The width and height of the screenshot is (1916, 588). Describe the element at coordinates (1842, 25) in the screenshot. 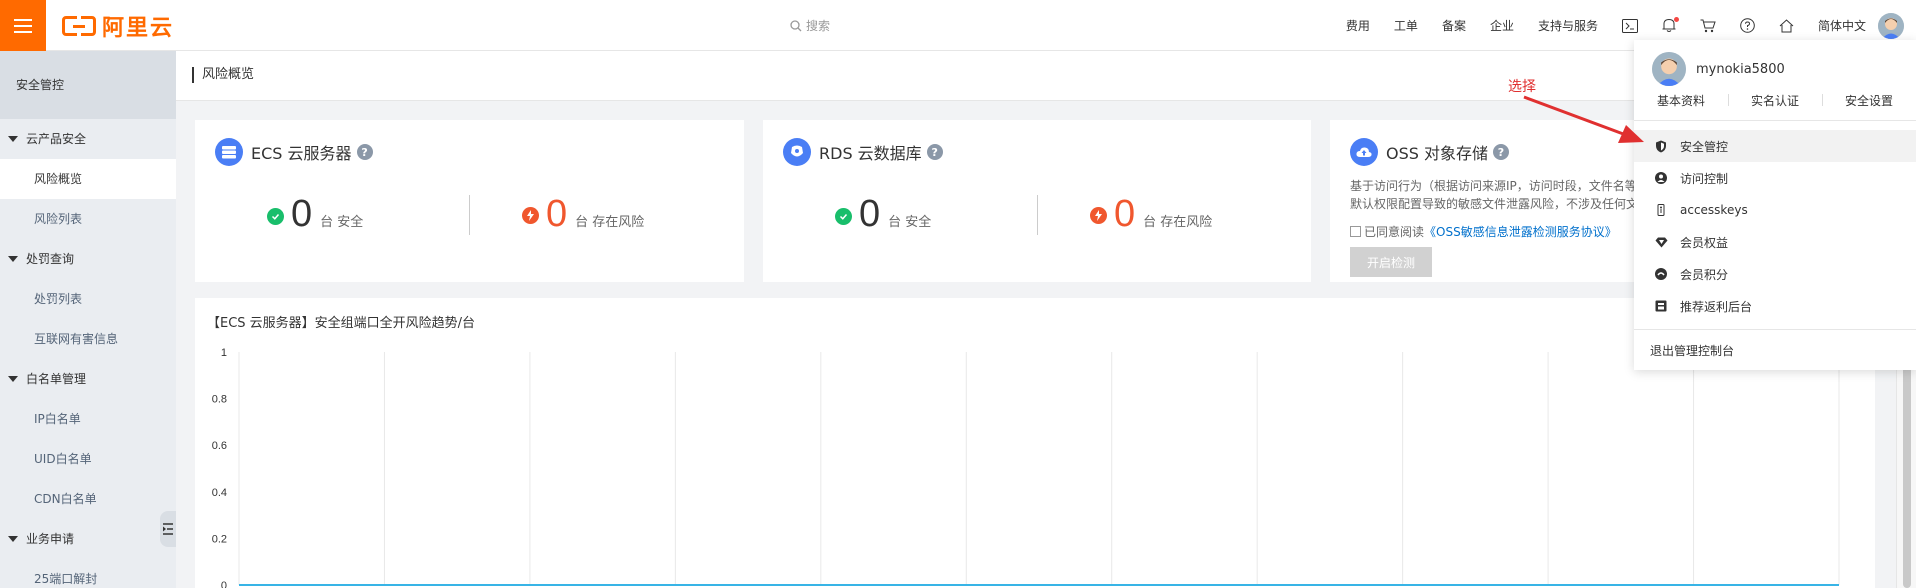

I see `language-switch: 简体中文` at that location.